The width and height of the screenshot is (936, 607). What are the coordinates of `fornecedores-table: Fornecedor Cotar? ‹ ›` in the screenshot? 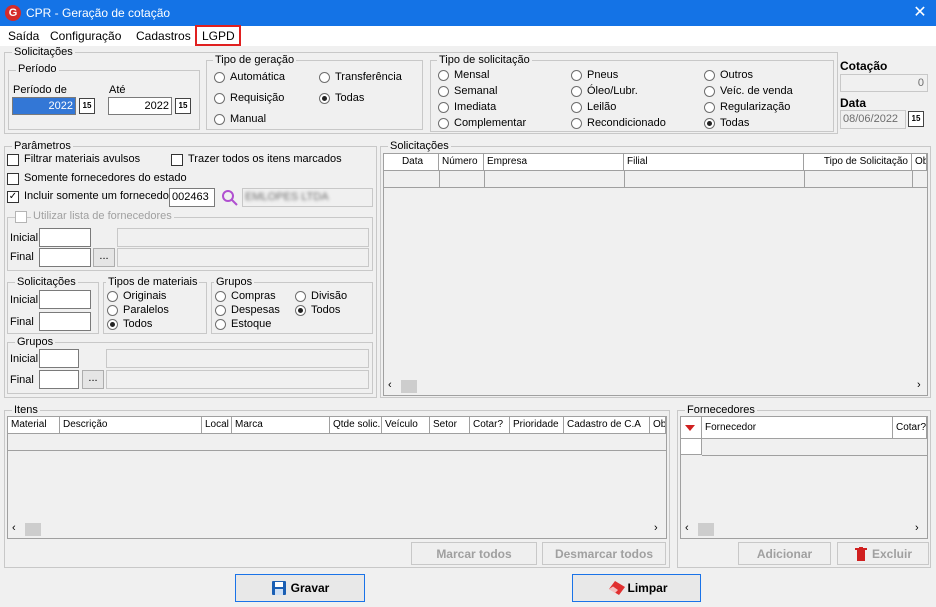 It's located at (804, 477).